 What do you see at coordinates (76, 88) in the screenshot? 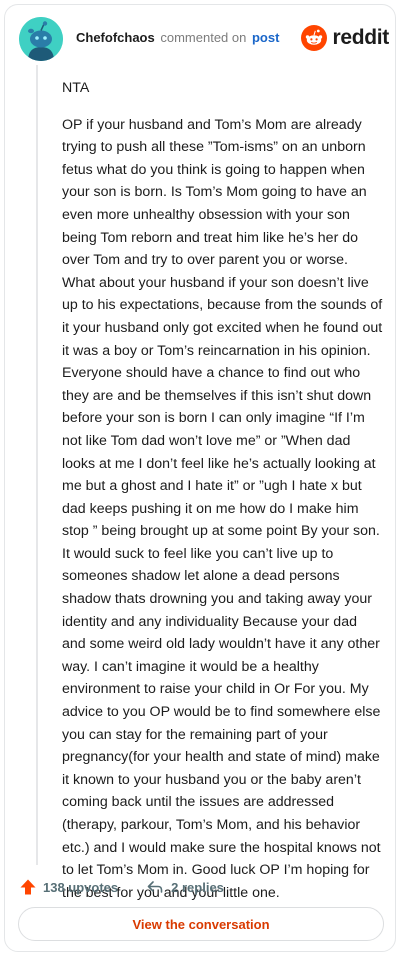
I see `comment-paragraph: NTA` at bounding box center [76, 88].